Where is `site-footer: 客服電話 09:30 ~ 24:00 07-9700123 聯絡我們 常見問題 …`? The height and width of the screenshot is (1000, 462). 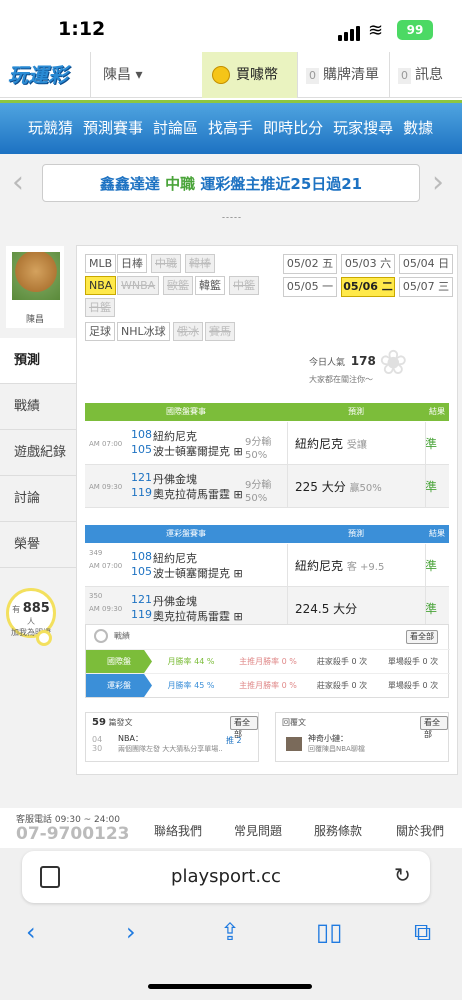 site-footer: 客服電話 09:30 ~ 24:00 07-9700123 聯絡我們 常見問題 … is located at coordinates (231, 828).